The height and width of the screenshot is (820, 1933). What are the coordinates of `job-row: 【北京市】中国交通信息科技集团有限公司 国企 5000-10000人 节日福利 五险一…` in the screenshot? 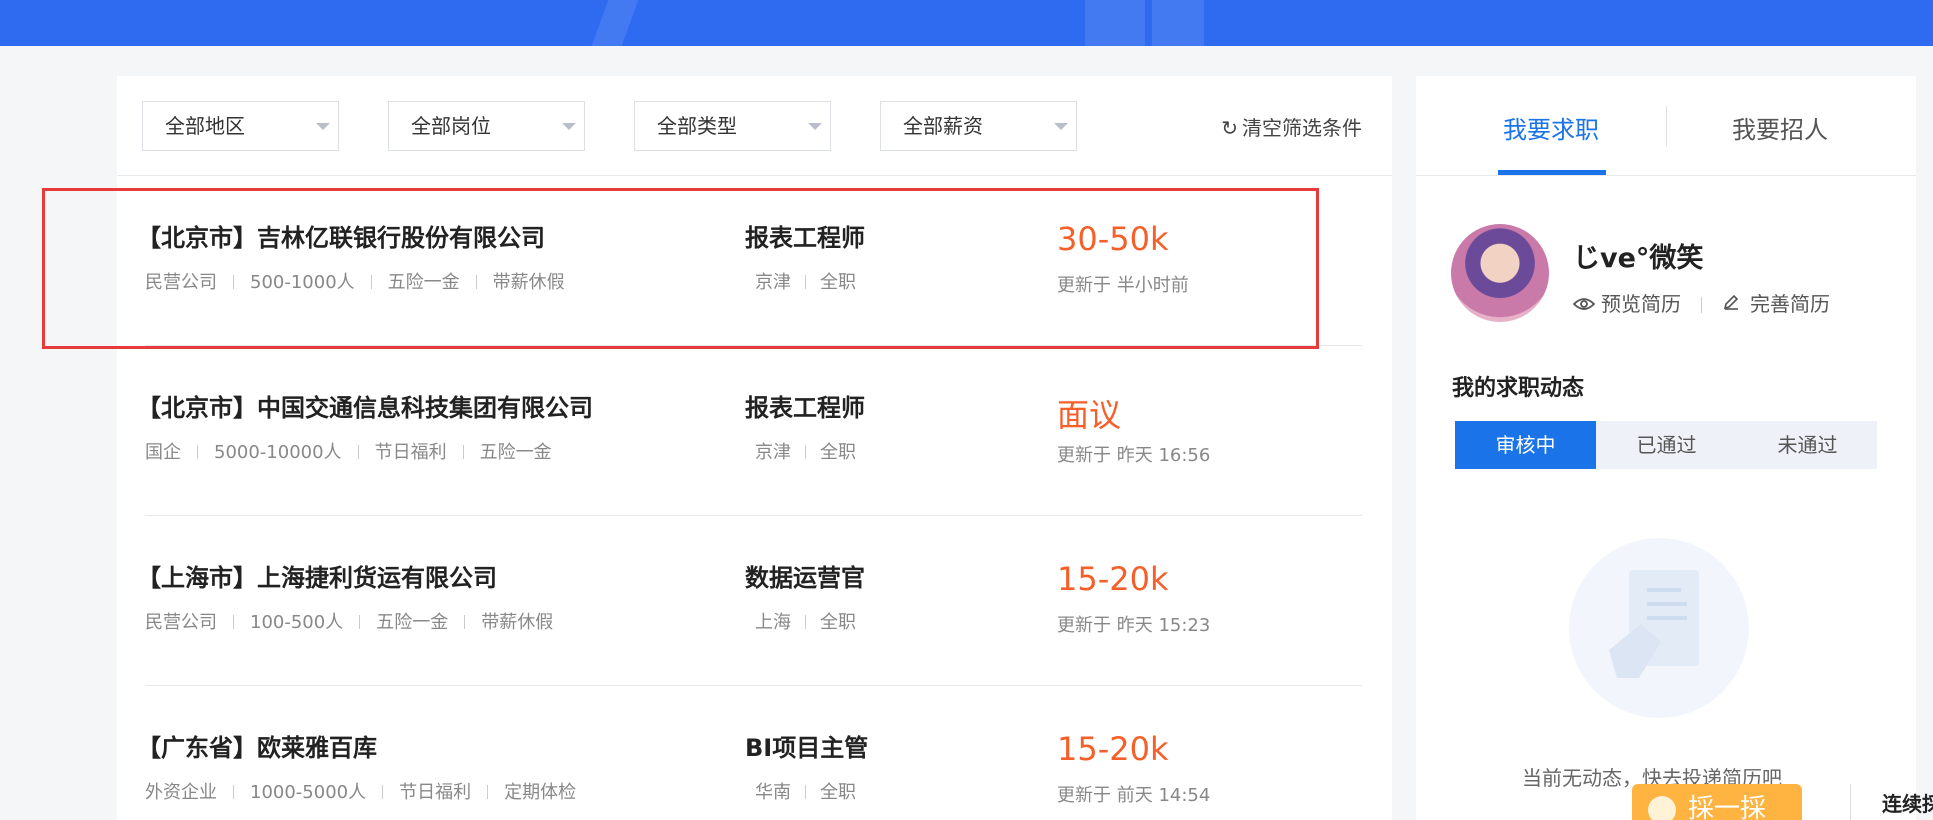 It's located at (749, 431).